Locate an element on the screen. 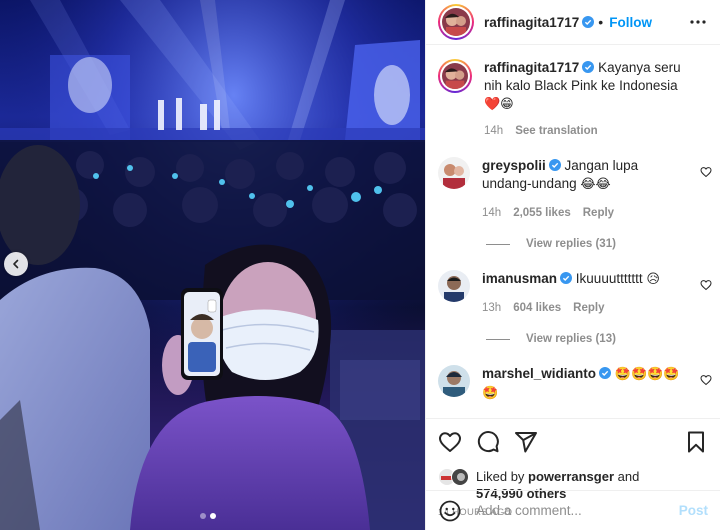 The height and width of the screenshot is (530, 720). post-header: raffinagita1717 • Follow is located at coordinates (573, 22).